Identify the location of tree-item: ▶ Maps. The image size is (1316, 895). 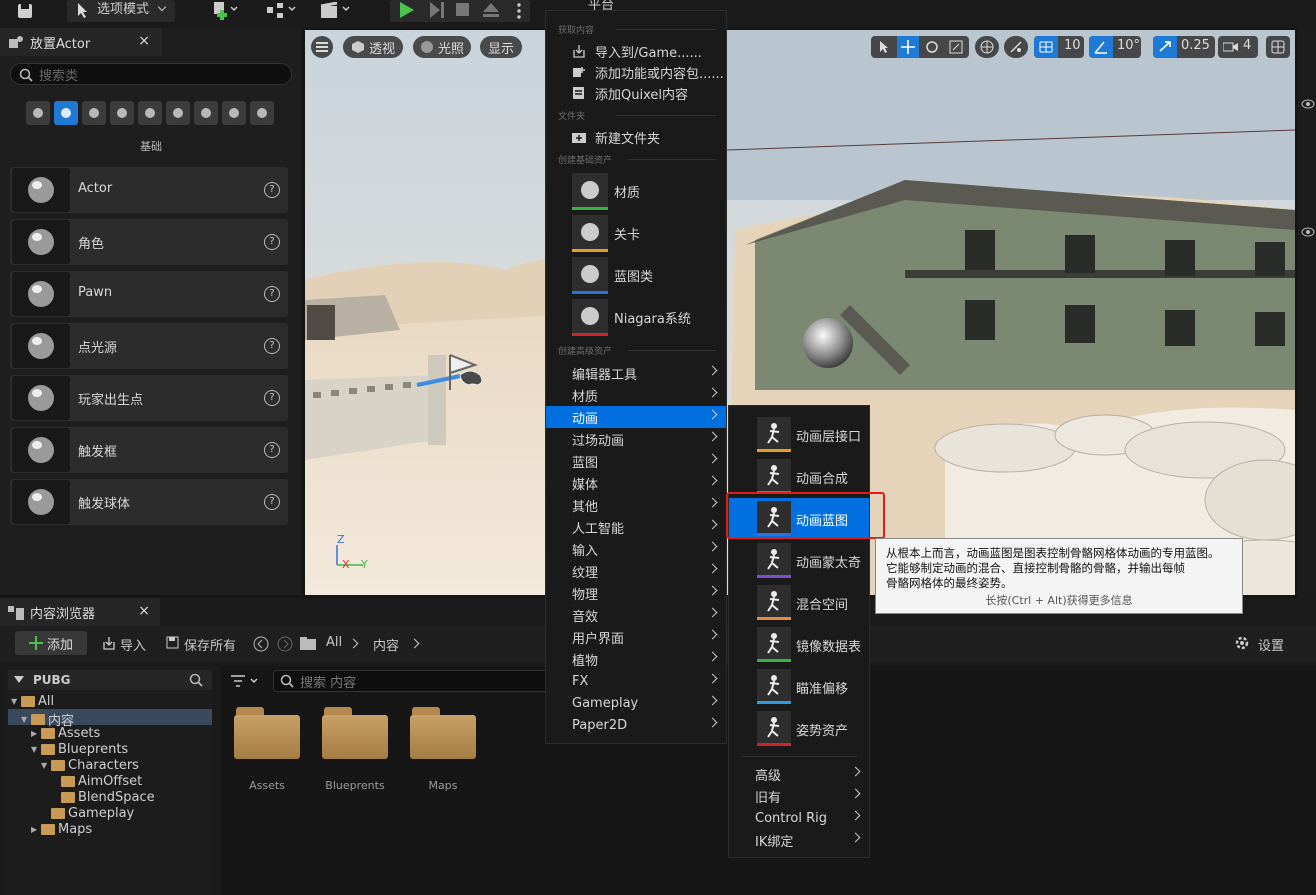
(61, 829).